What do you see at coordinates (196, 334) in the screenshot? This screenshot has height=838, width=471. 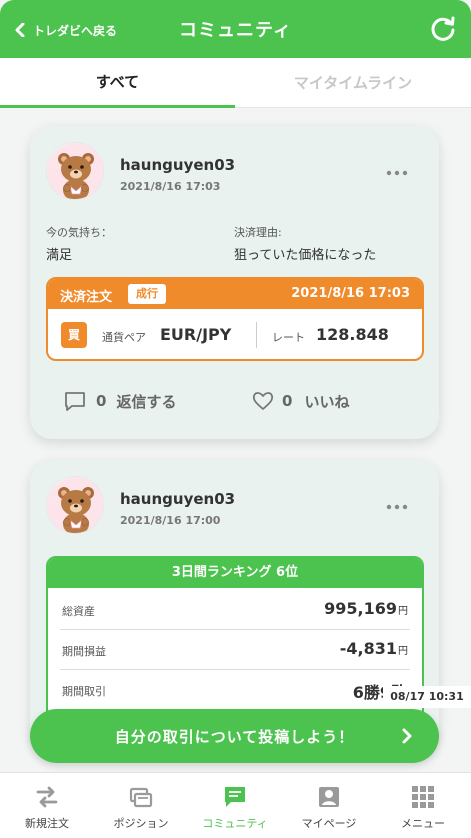 I see `currency-pair-value: EUR/JPY` at bounding box center [196, 334].